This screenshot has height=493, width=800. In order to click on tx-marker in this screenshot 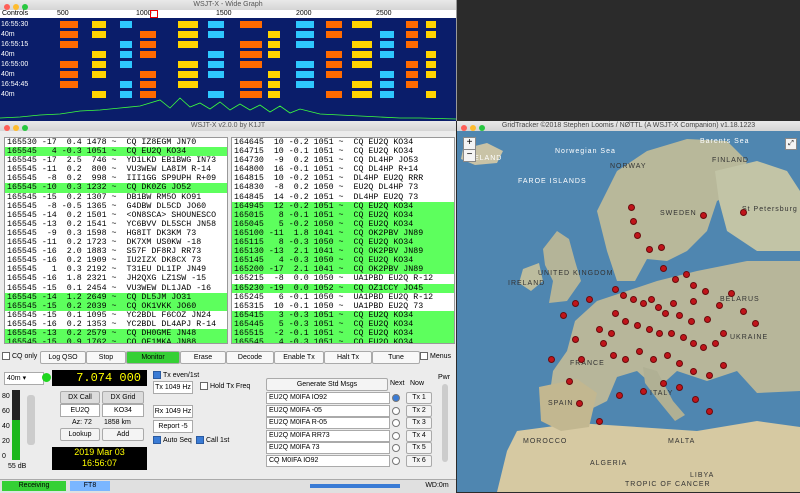, I will do `click(154, 14)`.